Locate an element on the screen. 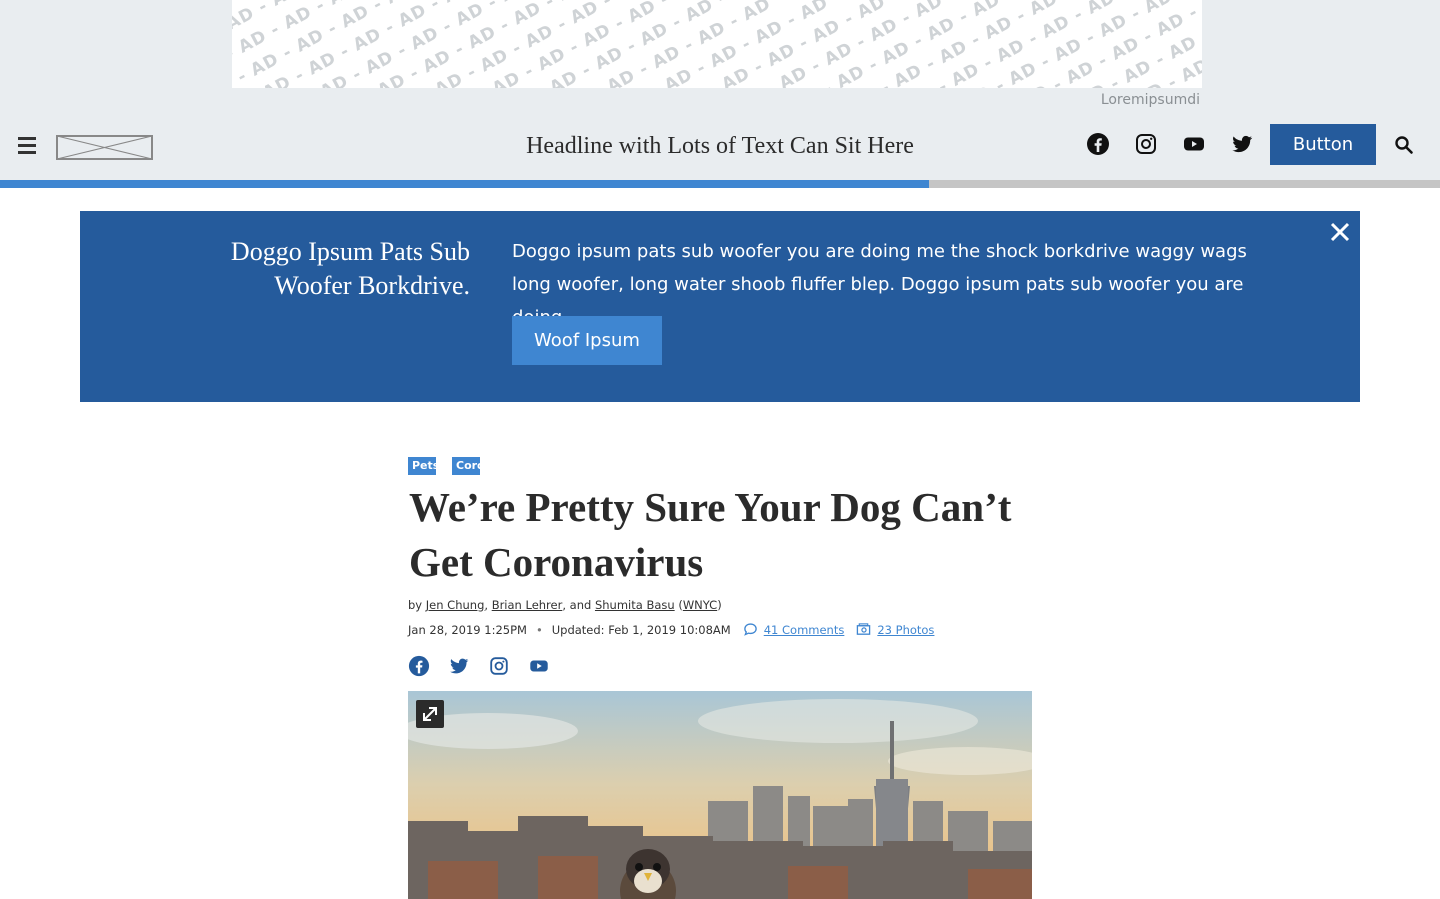  updated-date: Updated: Feb 1, 2019 10:08AM is located at coordinates (641, 629).